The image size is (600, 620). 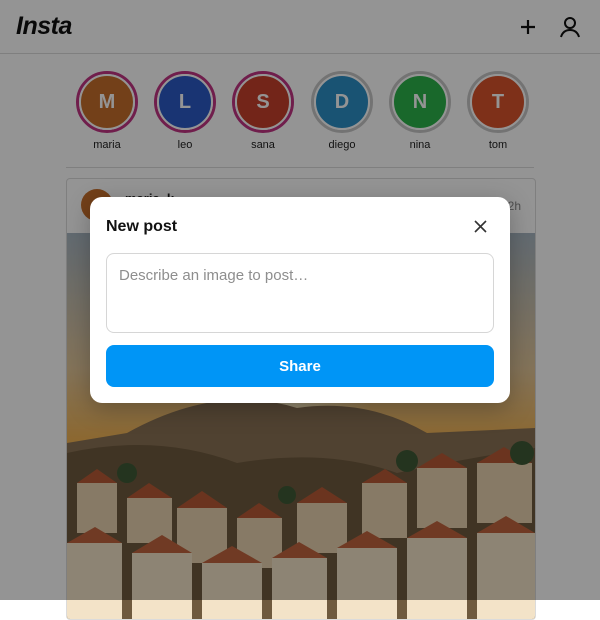 I want to click on share-button: Share, so click(x=300, y=366).